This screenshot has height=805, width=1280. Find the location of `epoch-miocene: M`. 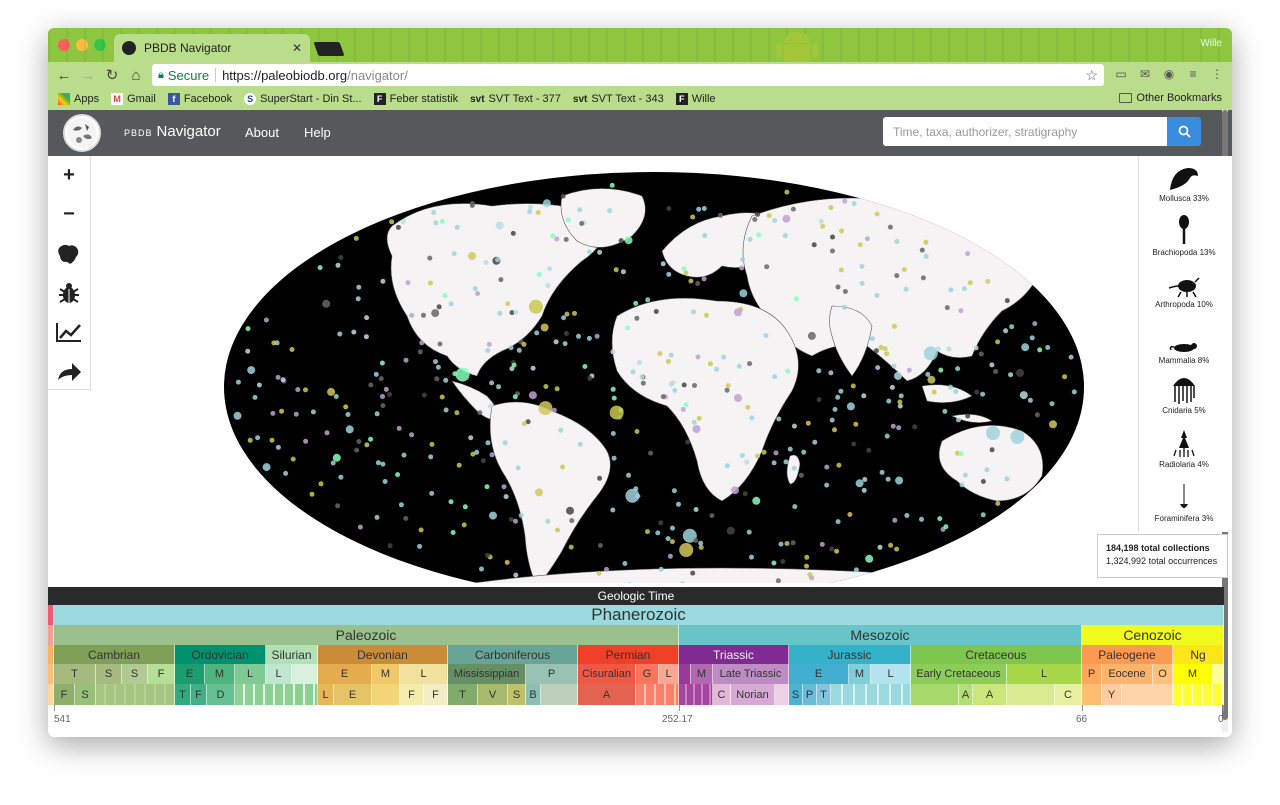

epoch-miocene: M is located at coordinates (1193, 674).